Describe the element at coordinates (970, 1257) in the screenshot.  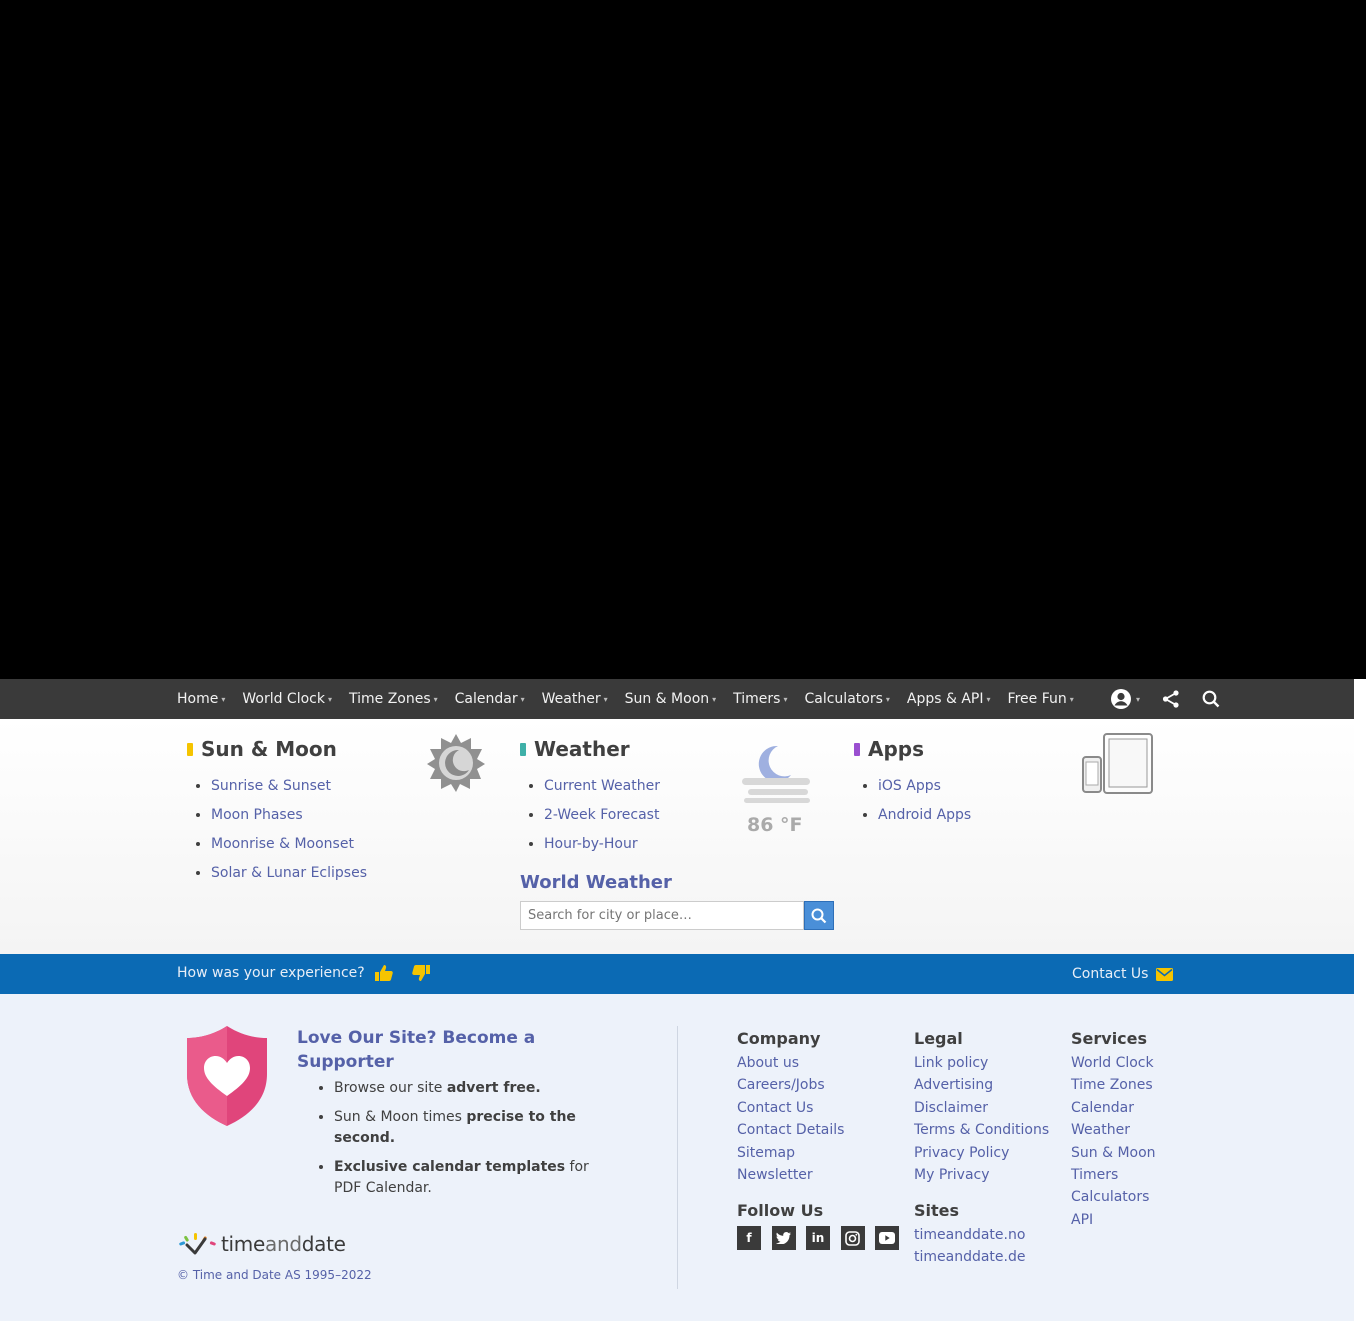
I see `sites-link: timeanddate.de` at that location.